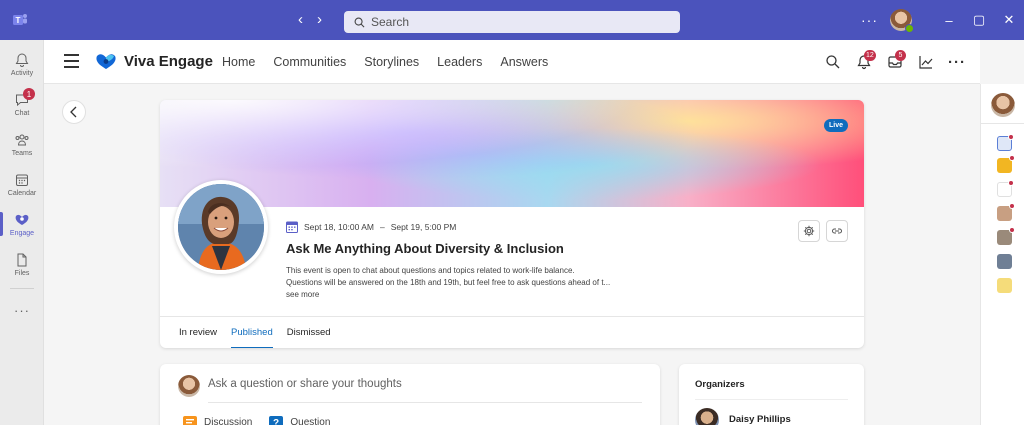 This screenshot has width=1024, height=425. I want to click on close-window-button: ✕, so click(1009, 20).